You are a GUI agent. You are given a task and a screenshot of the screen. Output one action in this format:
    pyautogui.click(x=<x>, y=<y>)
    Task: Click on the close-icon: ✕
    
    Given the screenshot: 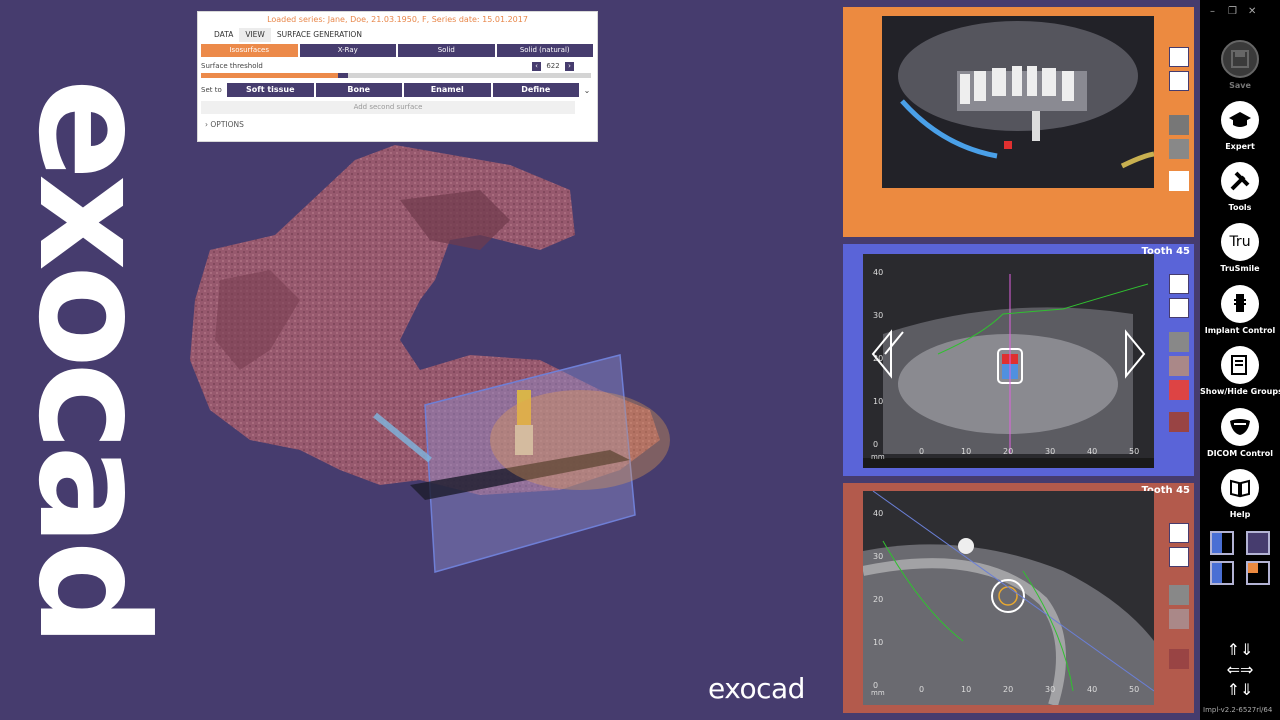 What is the action you would take?
    pyautogui.click(x=1252, y=11)
    